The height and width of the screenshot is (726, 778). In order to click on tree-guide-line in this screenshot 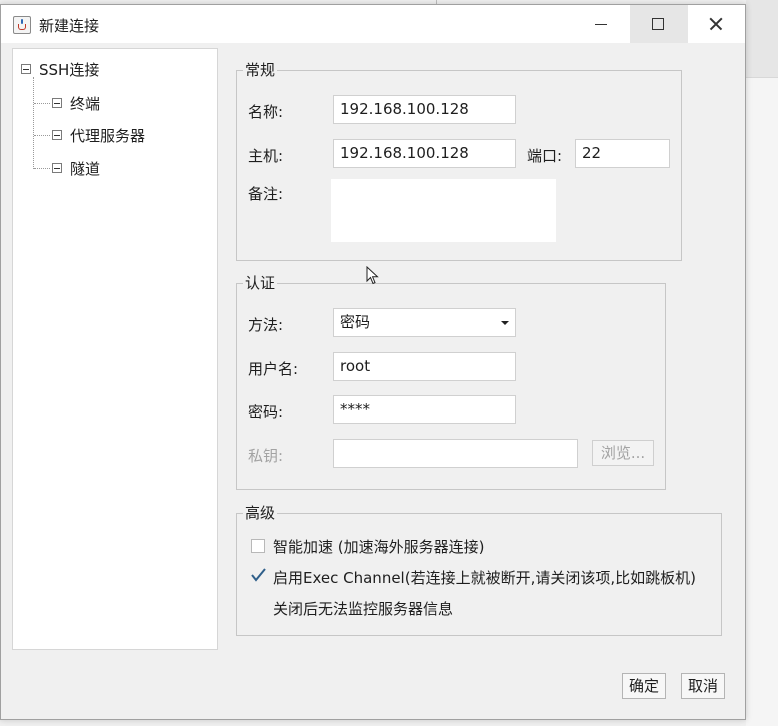, I will do `click(33, 123)`.